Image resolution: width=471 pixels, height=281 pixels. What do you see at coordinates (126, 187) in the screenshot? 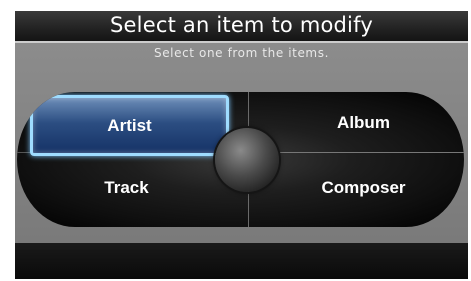
I see `option-track: Track` at bounding box center [126, 187].